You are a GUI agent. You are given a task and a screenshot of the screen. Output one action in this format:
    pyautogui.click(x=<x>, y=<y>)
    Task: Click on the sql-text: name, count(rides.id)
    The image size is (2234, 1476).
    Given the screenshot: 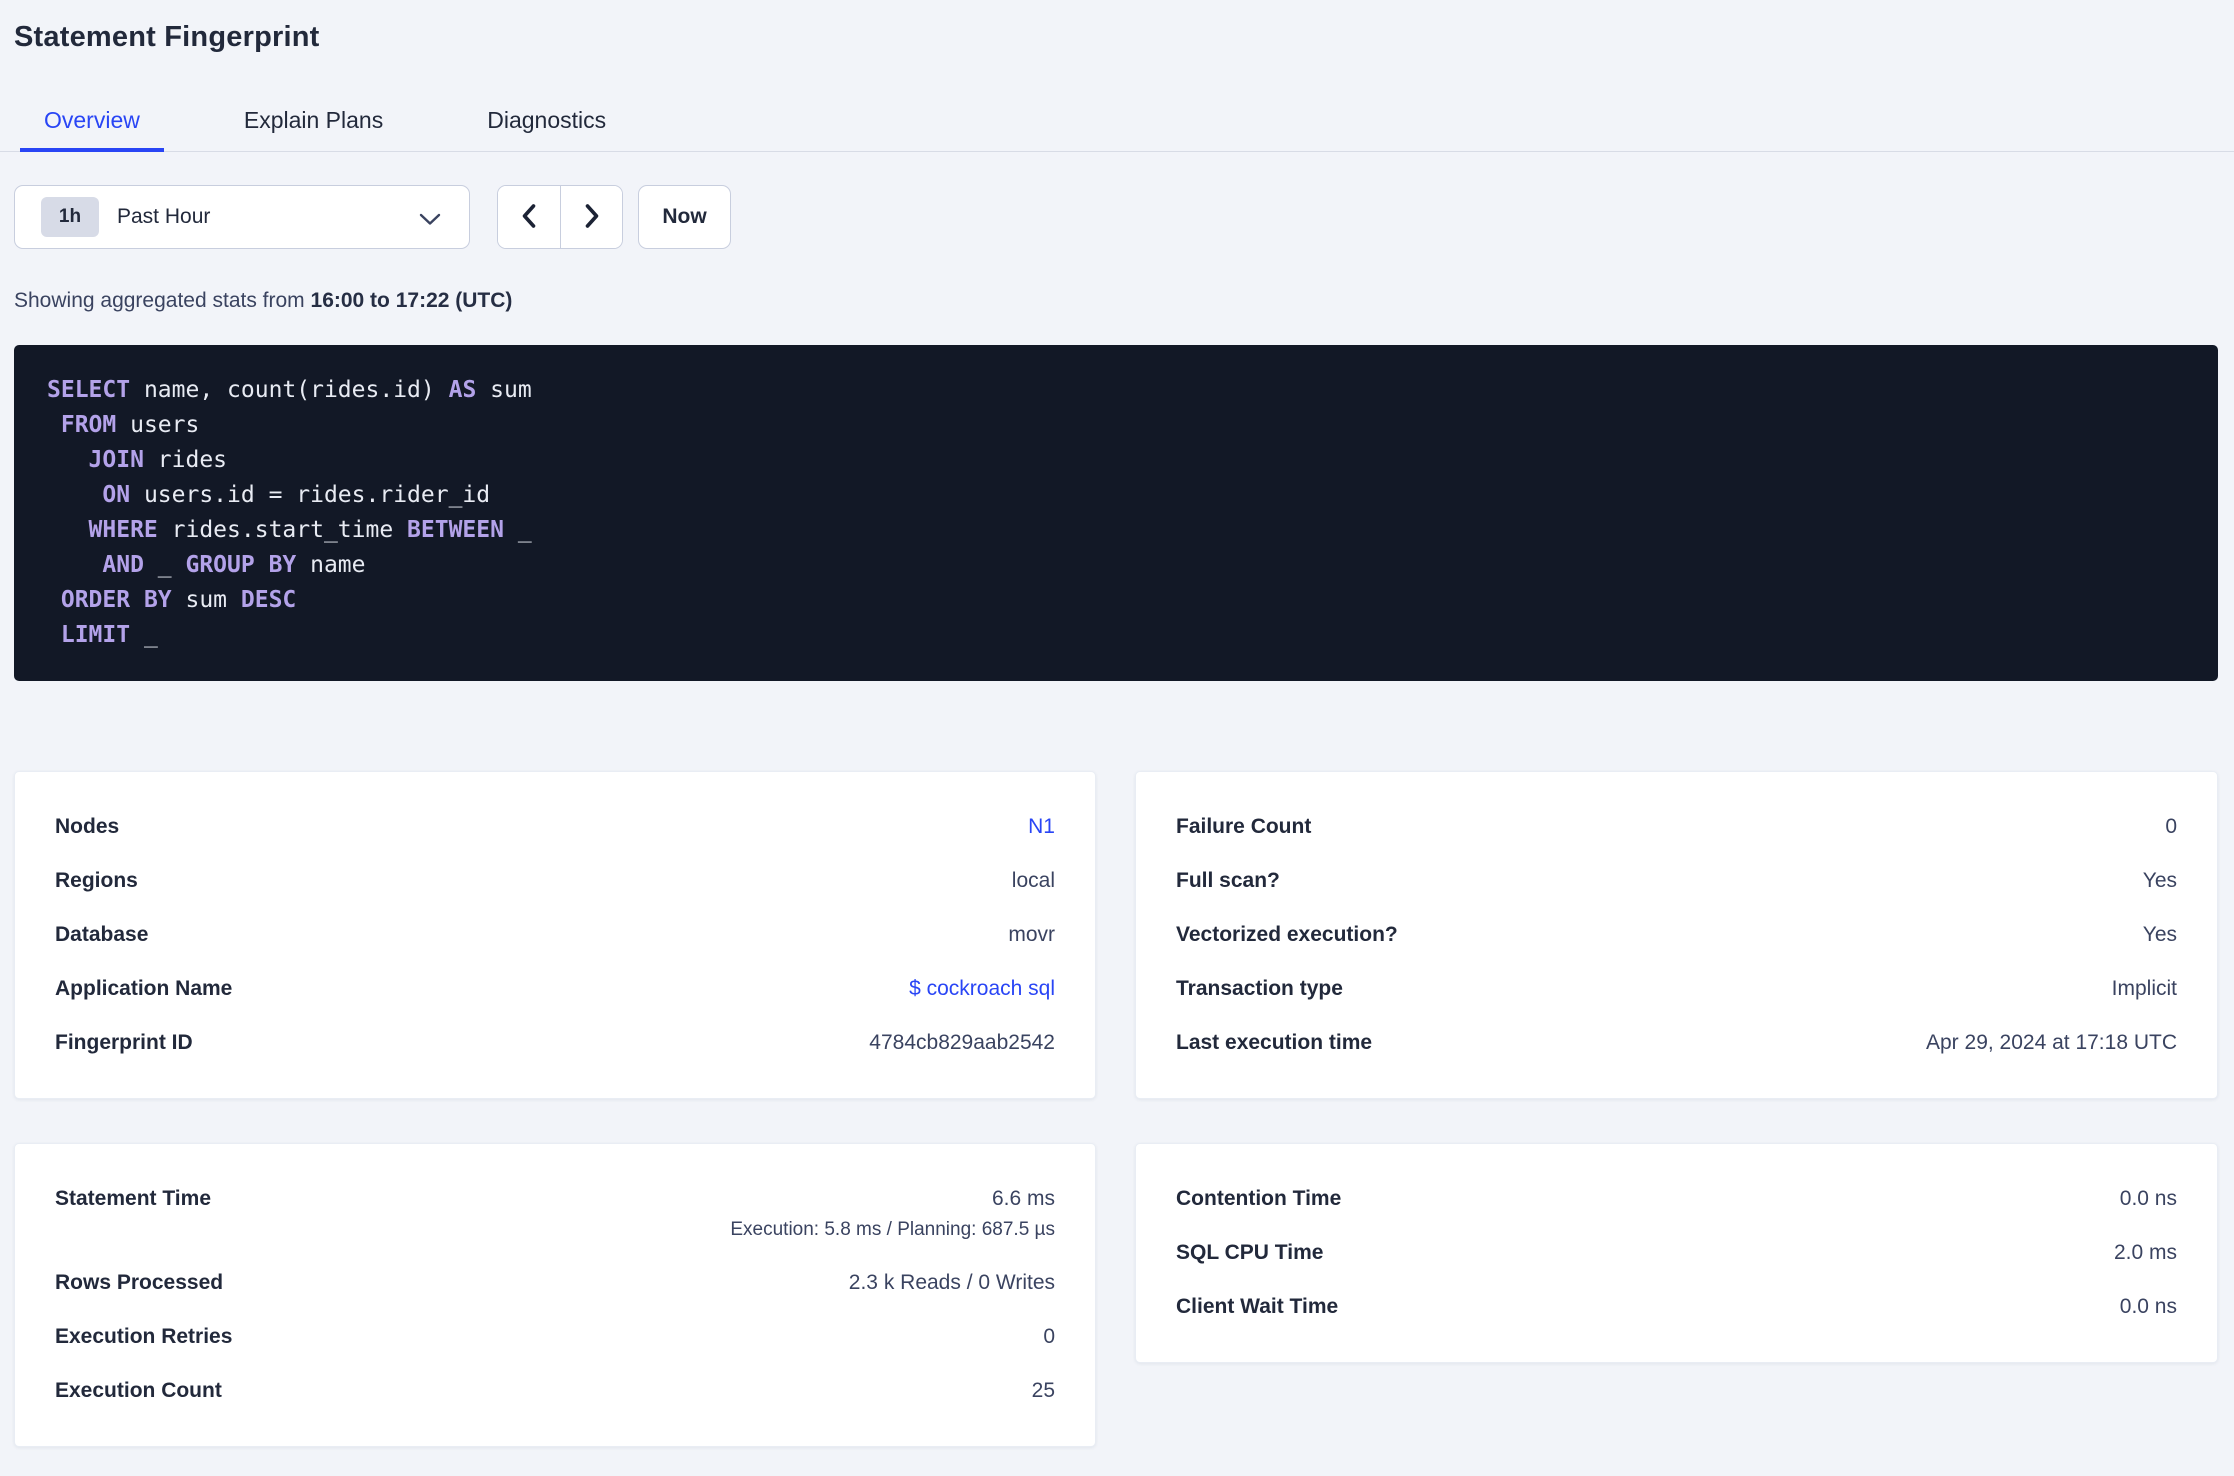 What is the action you would take?
    pyautogui.click(x=289, y=390)
    